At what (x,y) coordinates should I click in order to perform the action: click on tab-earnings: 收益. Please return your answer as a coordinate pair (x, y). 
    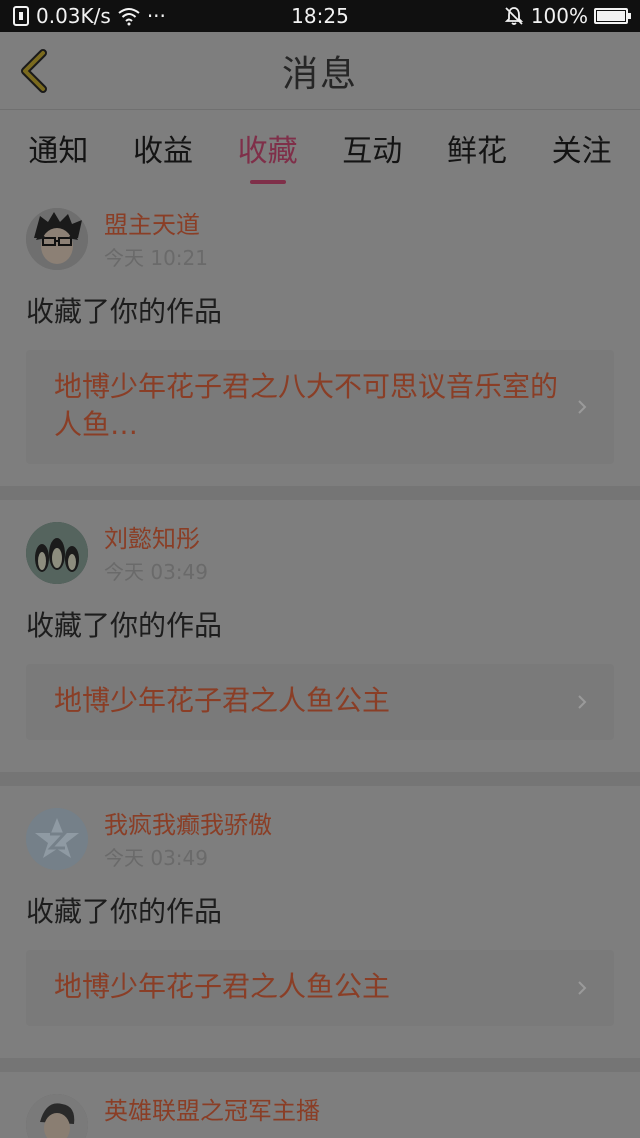
    Looking at the image, I should click on (163, 155).